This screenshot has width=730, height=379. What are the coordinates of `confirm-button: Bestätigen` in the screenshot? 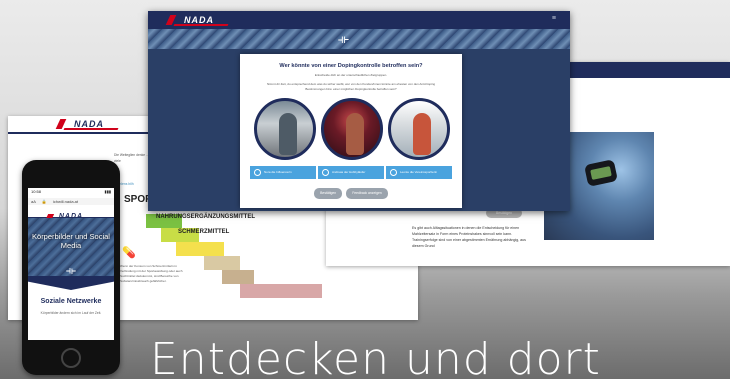 It's located at (328, 193).